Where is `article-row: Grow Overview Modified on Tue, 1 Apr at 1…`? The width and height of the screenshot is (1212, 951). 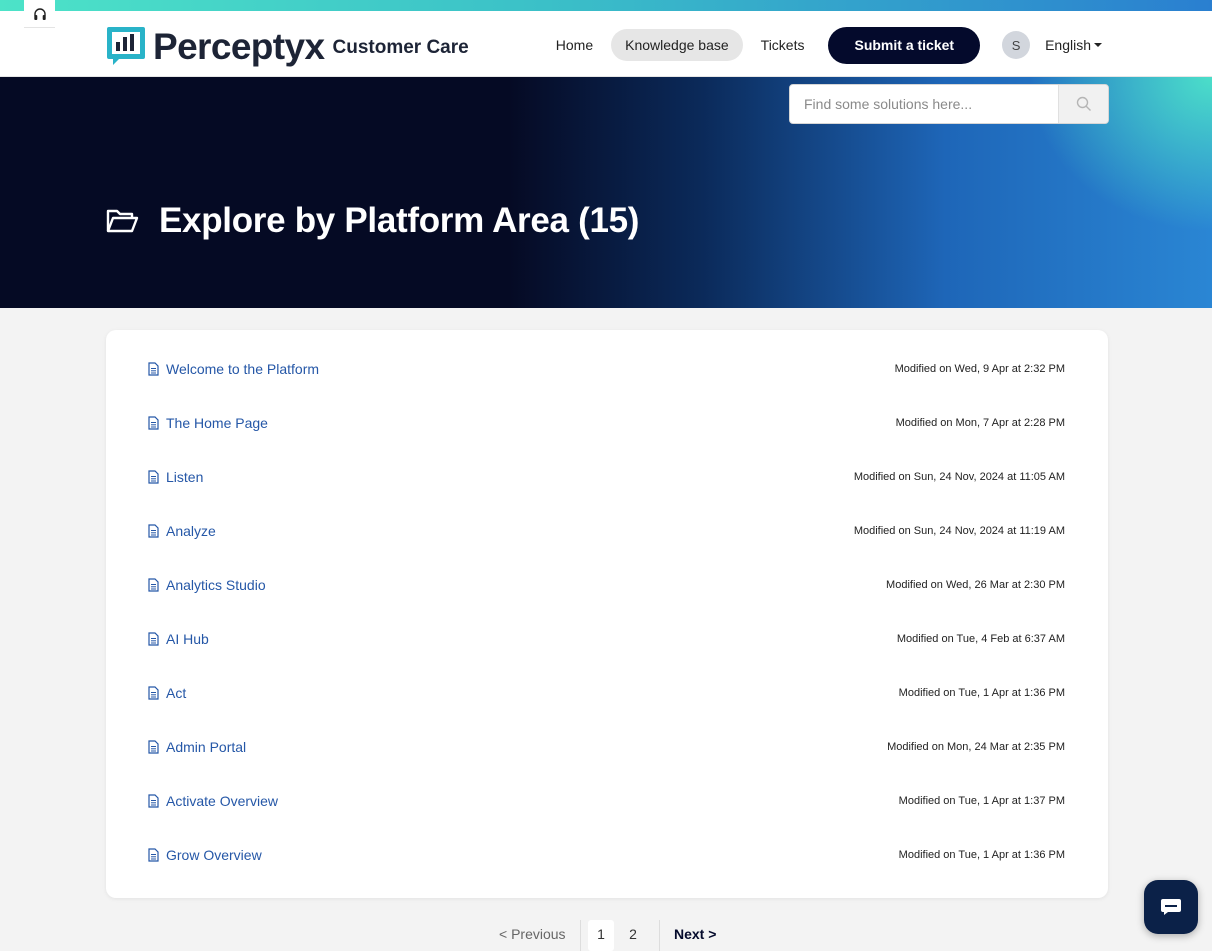 article-row: Grow Overview Modified on Tue, 1 Apr at 1… is located at coordinates (606, 855).